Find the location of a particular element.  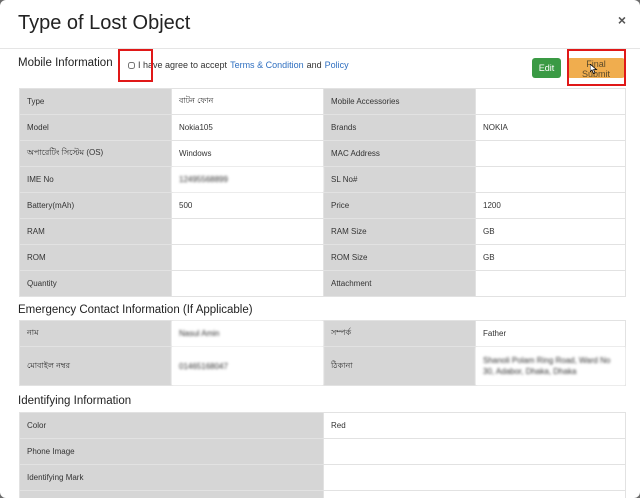

field-label: RAM is located at coordinates (95, 231).